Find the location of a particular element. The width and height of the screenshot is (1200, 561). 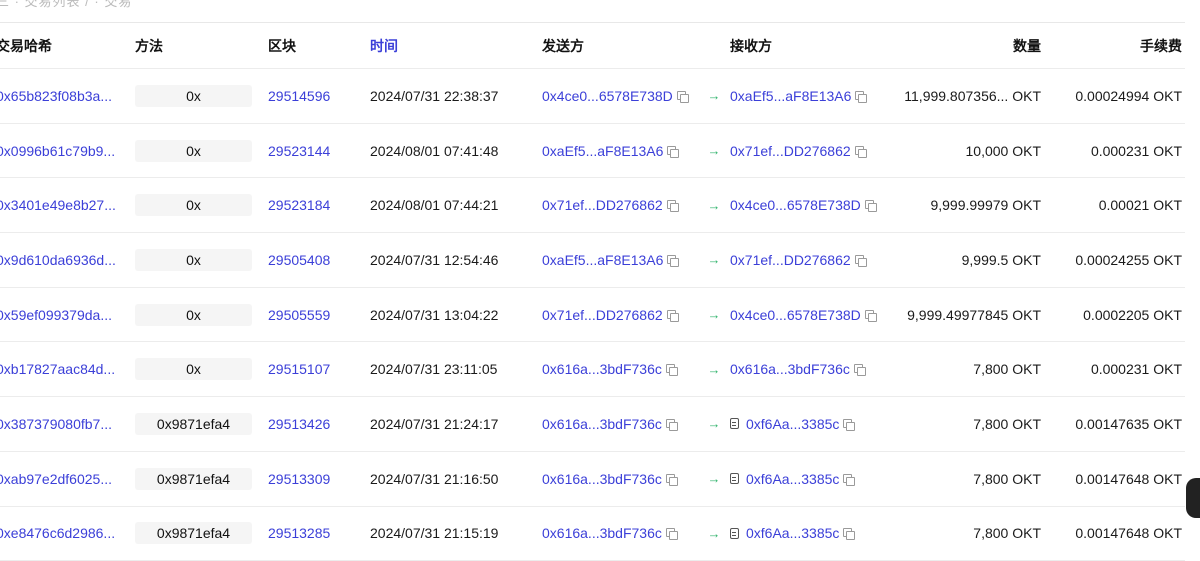

fee-value: 0.00147648 OKT is located at coordinates (1128, 479).